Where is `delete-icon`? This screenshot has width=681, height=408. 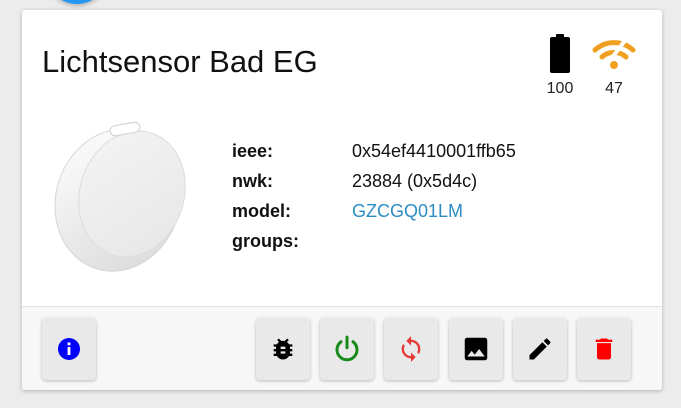 delete-icon is located at coordinates (604, 349).